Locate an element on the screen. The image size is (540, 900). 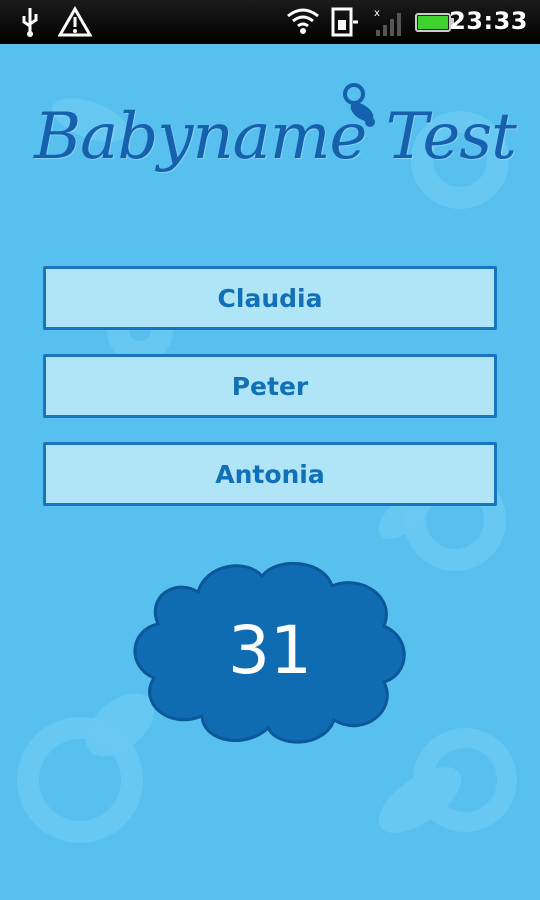
warning-icon is located at coordinates (75, 21).